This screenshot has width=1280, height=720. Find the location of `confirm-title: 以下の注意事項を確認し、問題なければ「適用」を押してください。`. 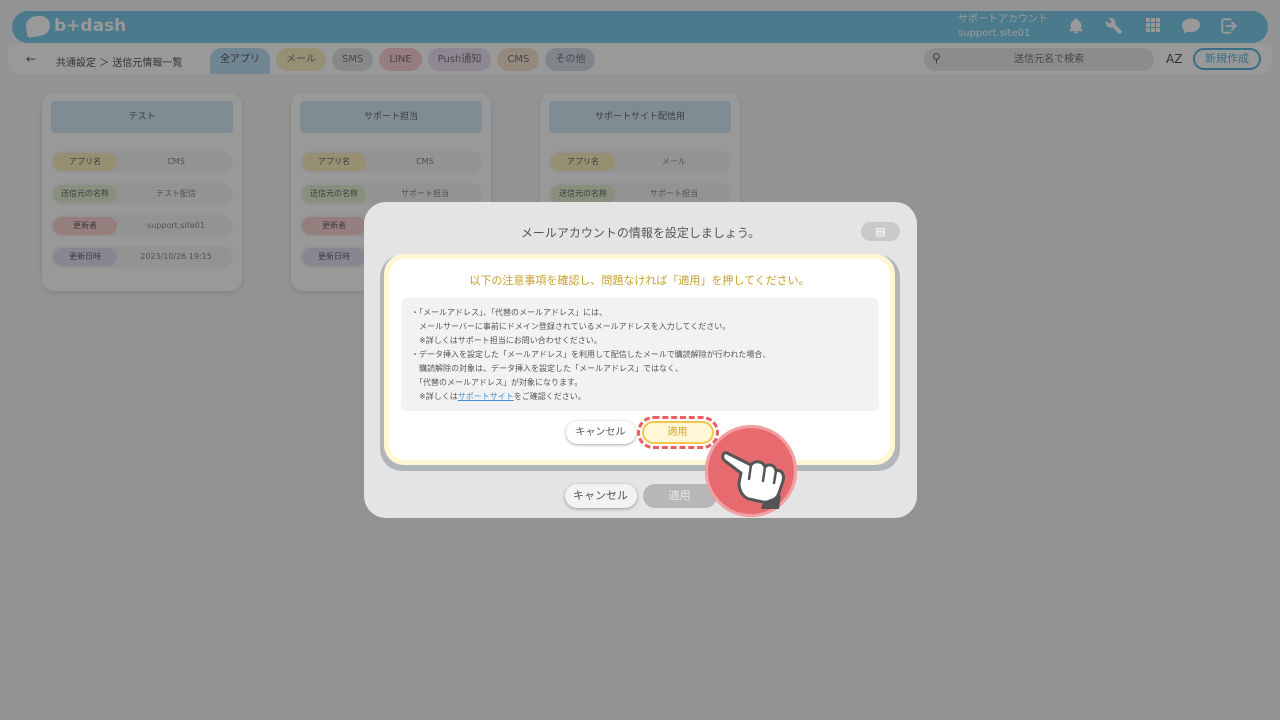

confirm-title: 以下の注意事項を確認し、問題なければ「適用」を押してください。 is located at coordinates (639, 280).